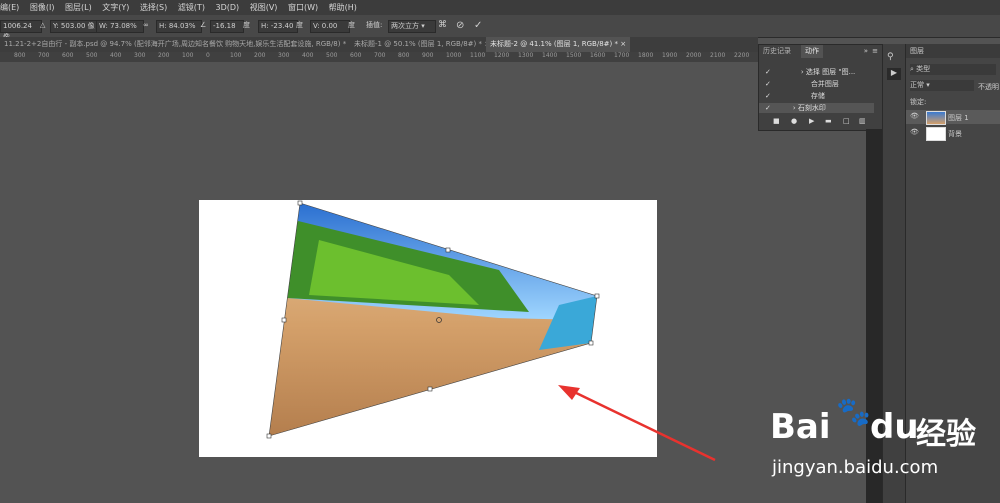  I want to click on commit-icon: ✓, so click(478, 25).